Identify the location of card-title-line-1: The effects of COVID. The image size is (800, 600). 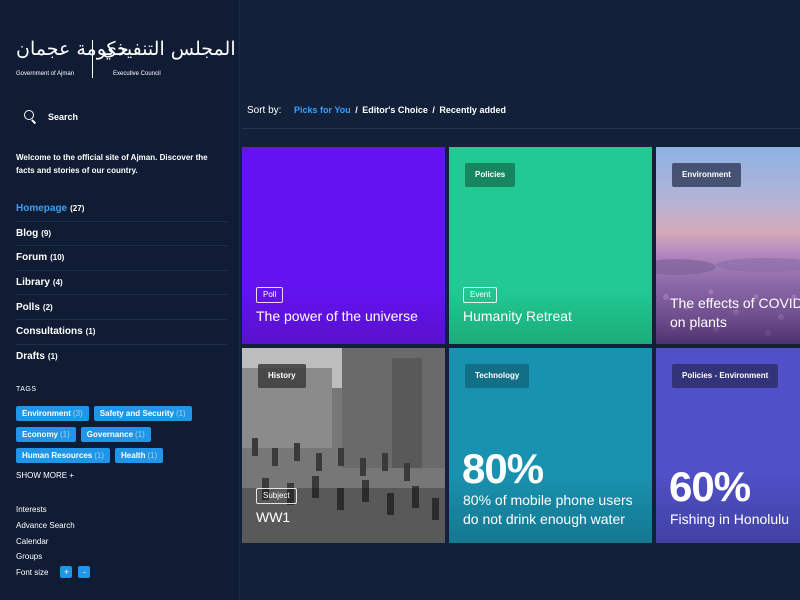
(735, 303).